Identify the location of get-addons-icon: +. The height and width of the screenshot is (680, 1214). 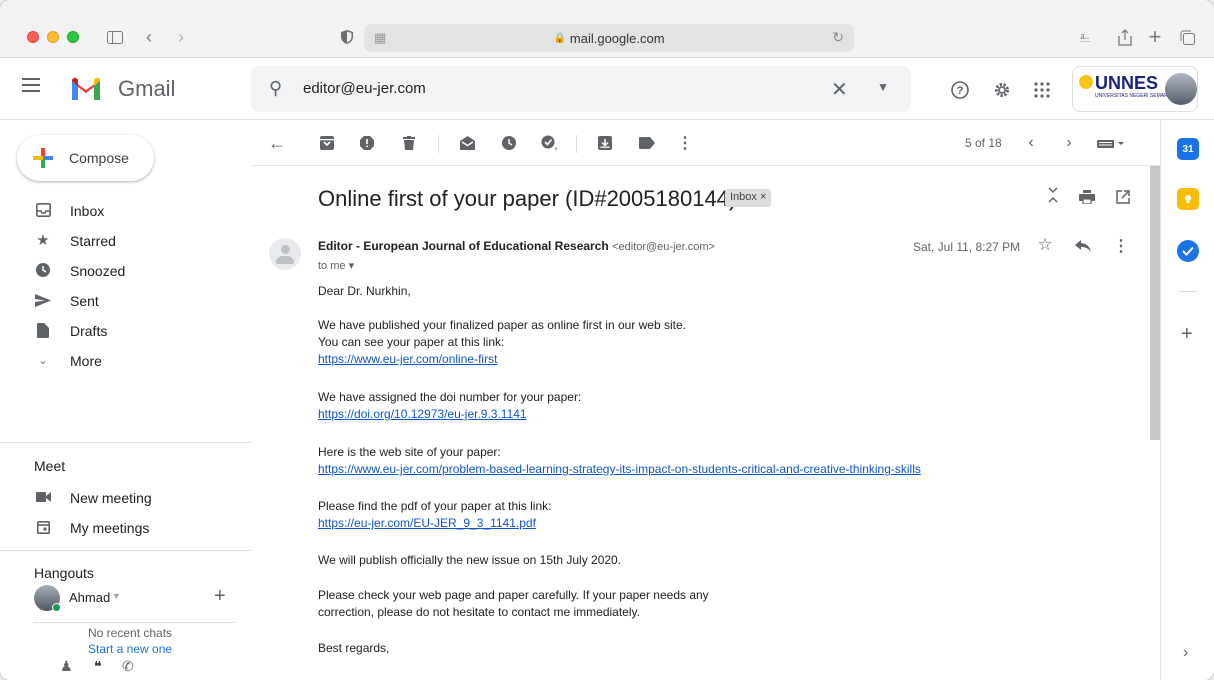
(1187, 334).